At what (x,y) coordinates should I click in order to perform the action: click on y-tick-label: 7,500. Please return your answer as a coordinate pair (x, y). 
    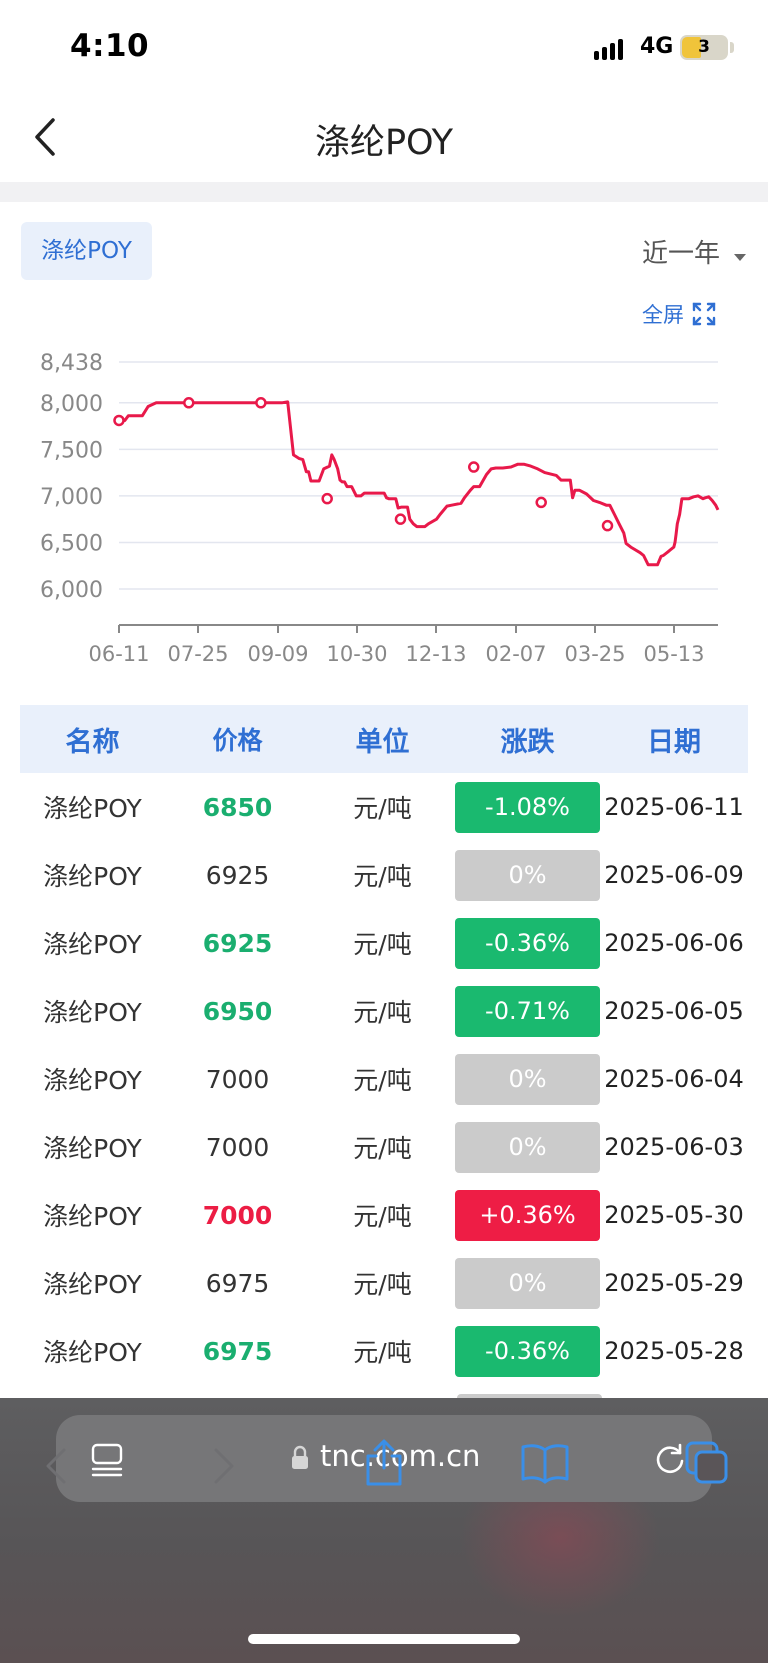
    Looking at the image, I should click on (71, 450).